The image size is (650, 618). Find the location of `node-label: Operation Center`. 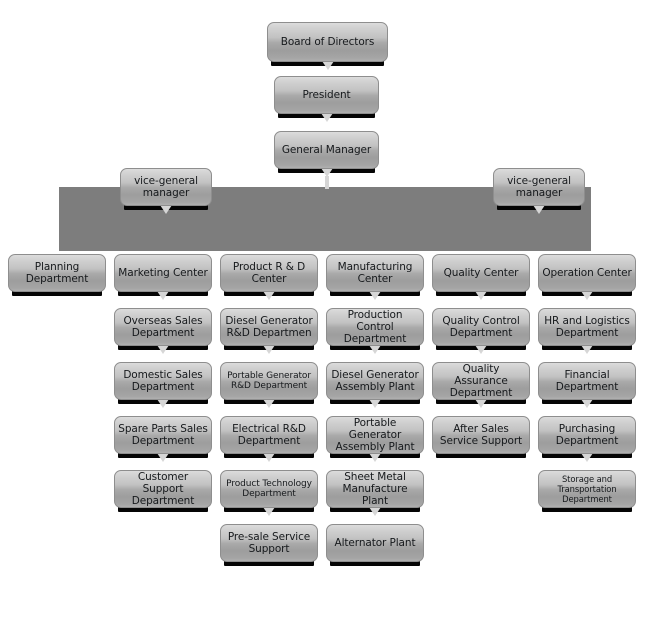

node-label: Operation Center is located at coordinates (587, 273).